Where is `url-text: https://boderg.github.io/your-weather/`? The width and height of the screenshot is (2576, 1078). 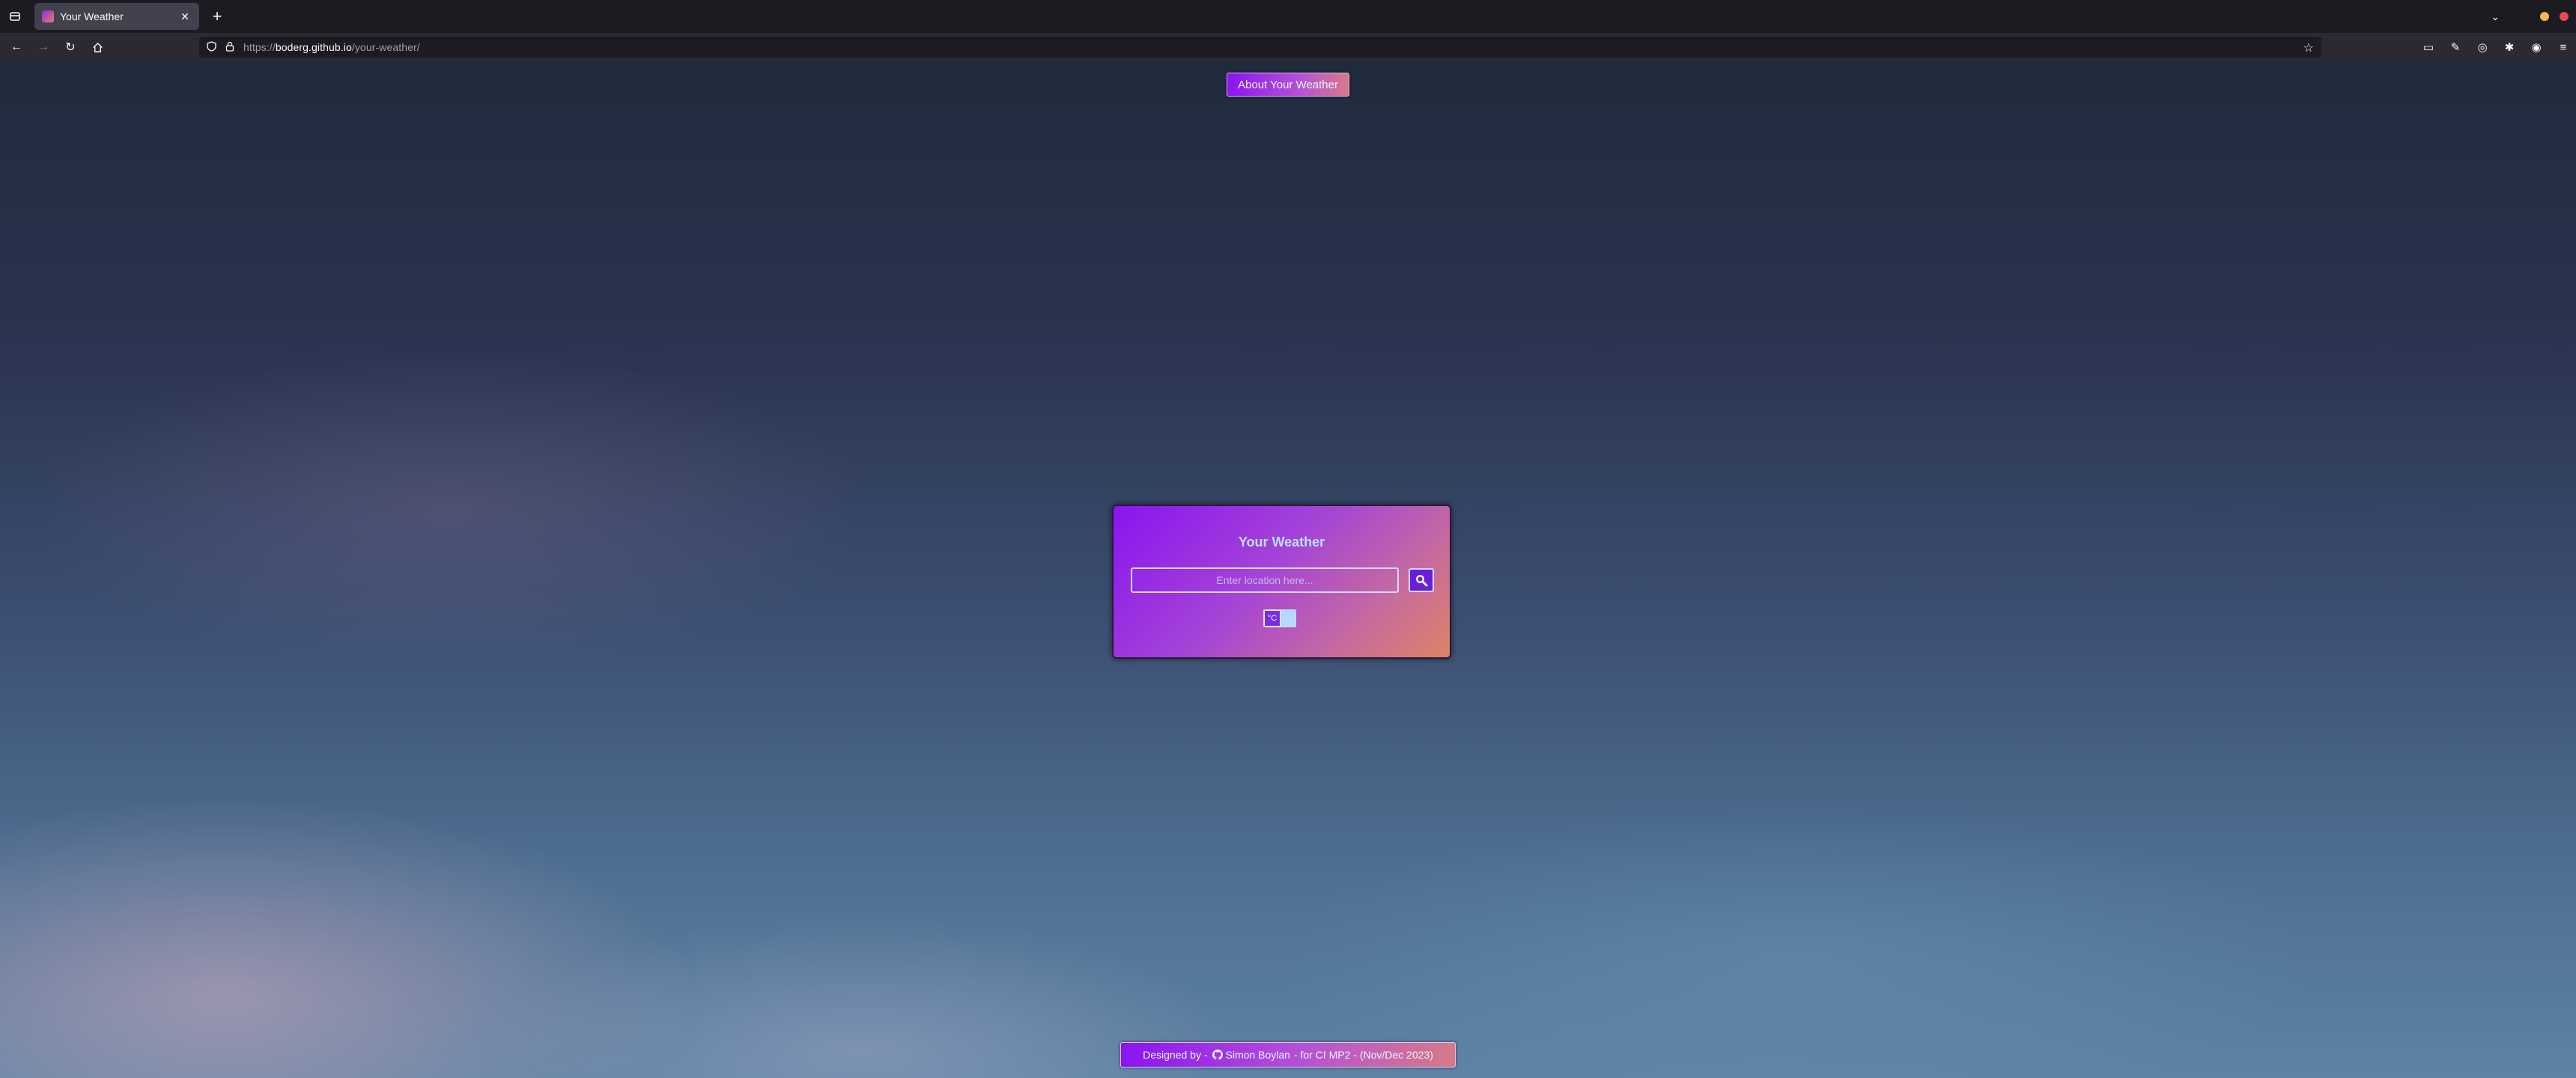
url-text: https://boderg.github.io/your-weather/ is located at coordinates (331, 47).